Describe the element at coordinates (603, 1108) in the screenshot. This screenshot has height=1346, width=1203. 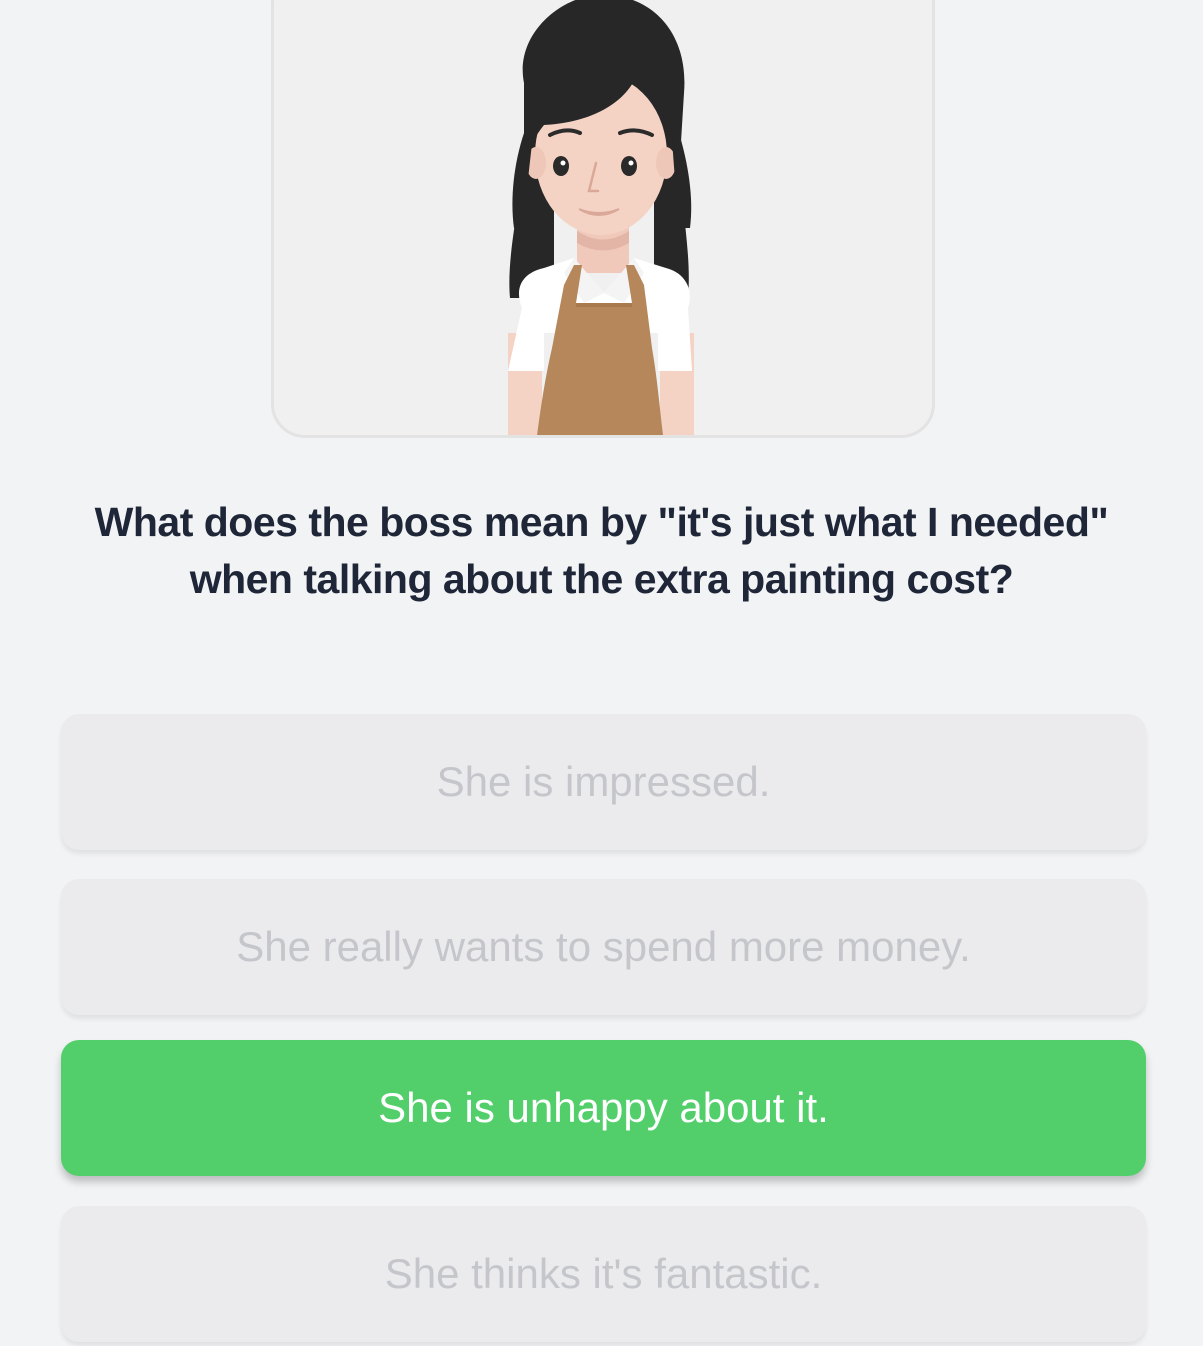
I see `answer-option-3-selected: She is unhappy about it.` at that location.